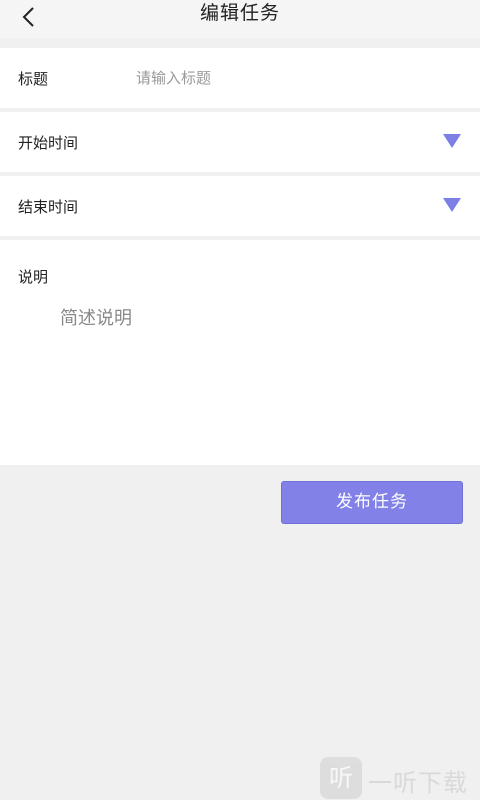  What do you see at coordinates (240, 142) in the screenshot?
I see `start-time-selector: 开始时间` at bounding box center [240, 142].